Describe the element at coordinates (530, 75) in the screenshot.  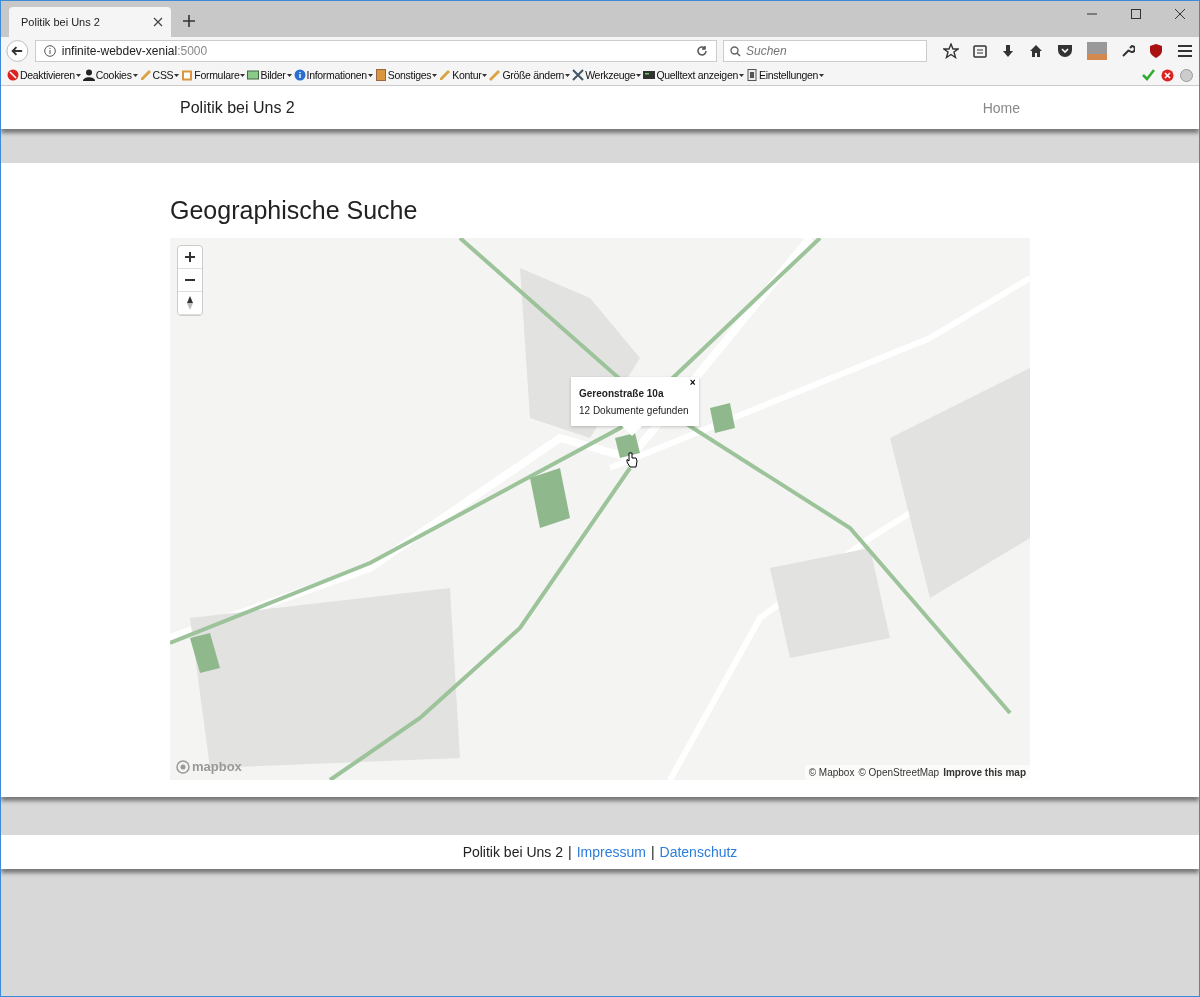
I see `toolbar-menu: Größe ändern` at that location.